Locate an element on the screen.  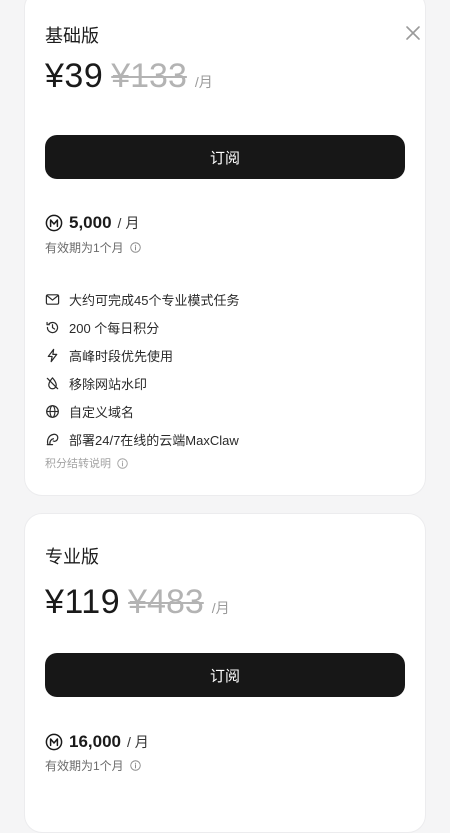
plan-name: 基础版 is located at coordinates (72, 36).